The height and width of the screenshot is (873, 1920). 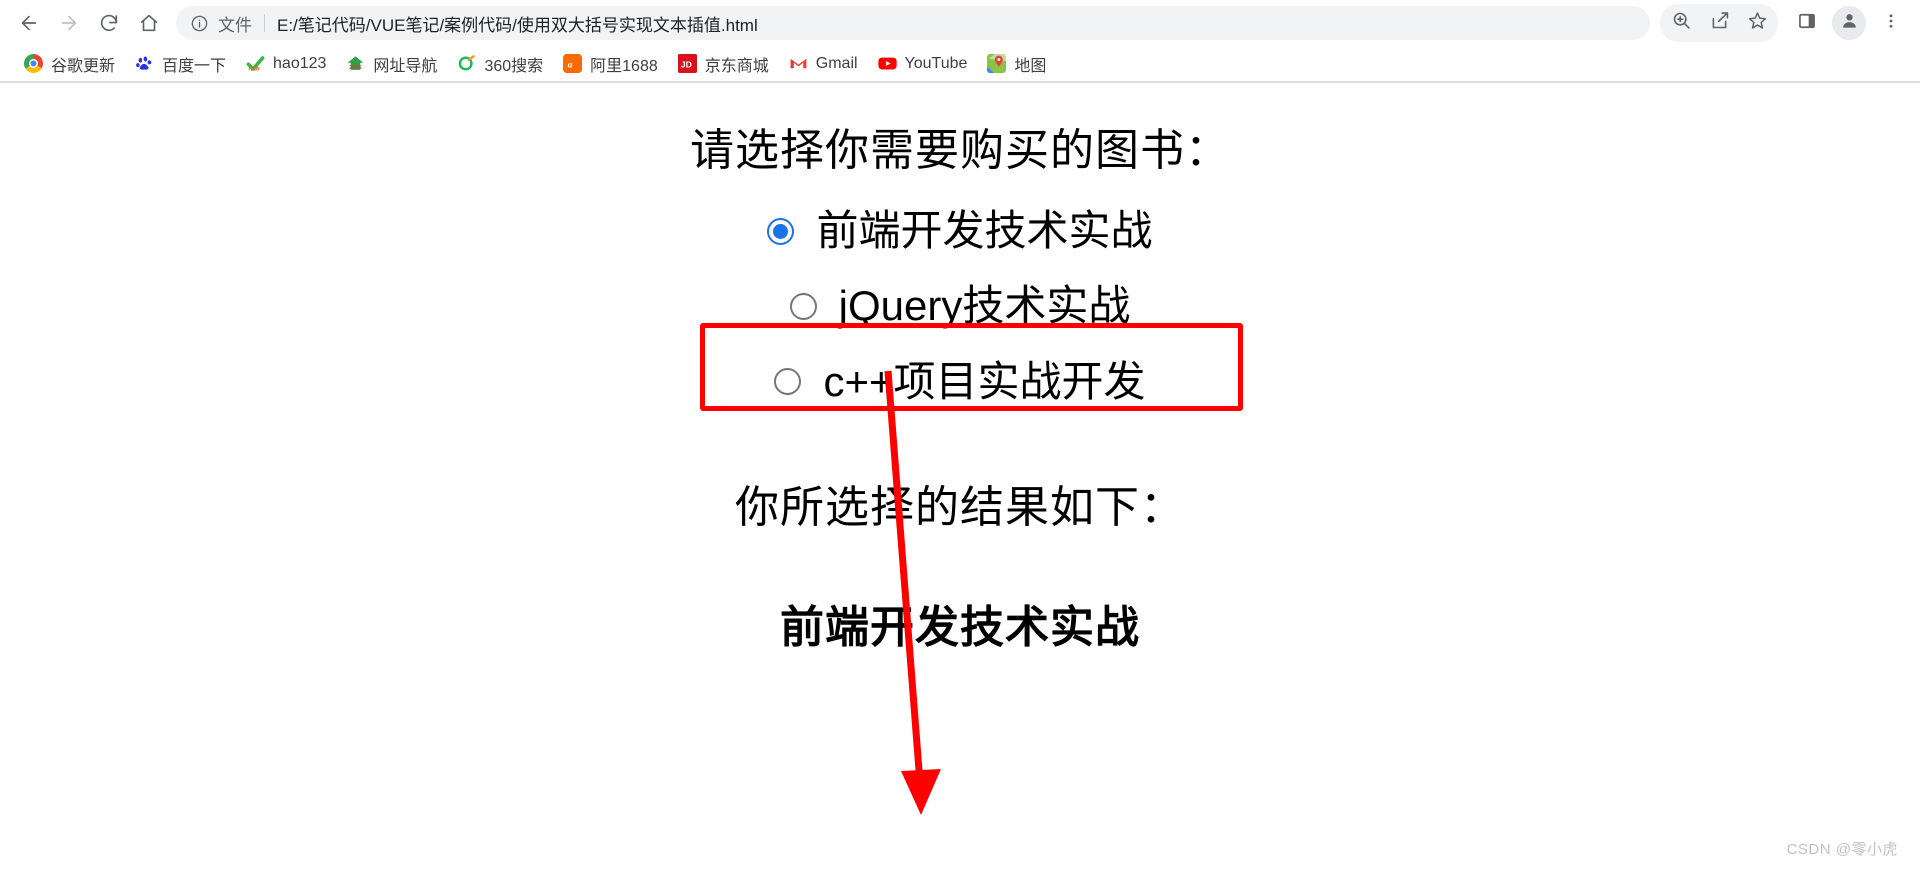 I want to click on bookmark-item-google-update: 谷歌更新, so click(x=69, y=64).